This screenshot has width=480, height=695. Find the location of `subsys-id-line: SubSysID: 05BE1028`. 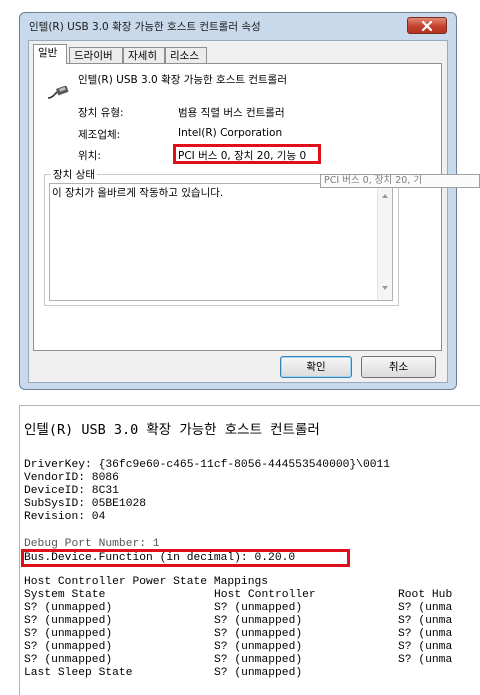

subsys-id-line: SubSysID: 05BE1028 is located at coordinates (85, 504).